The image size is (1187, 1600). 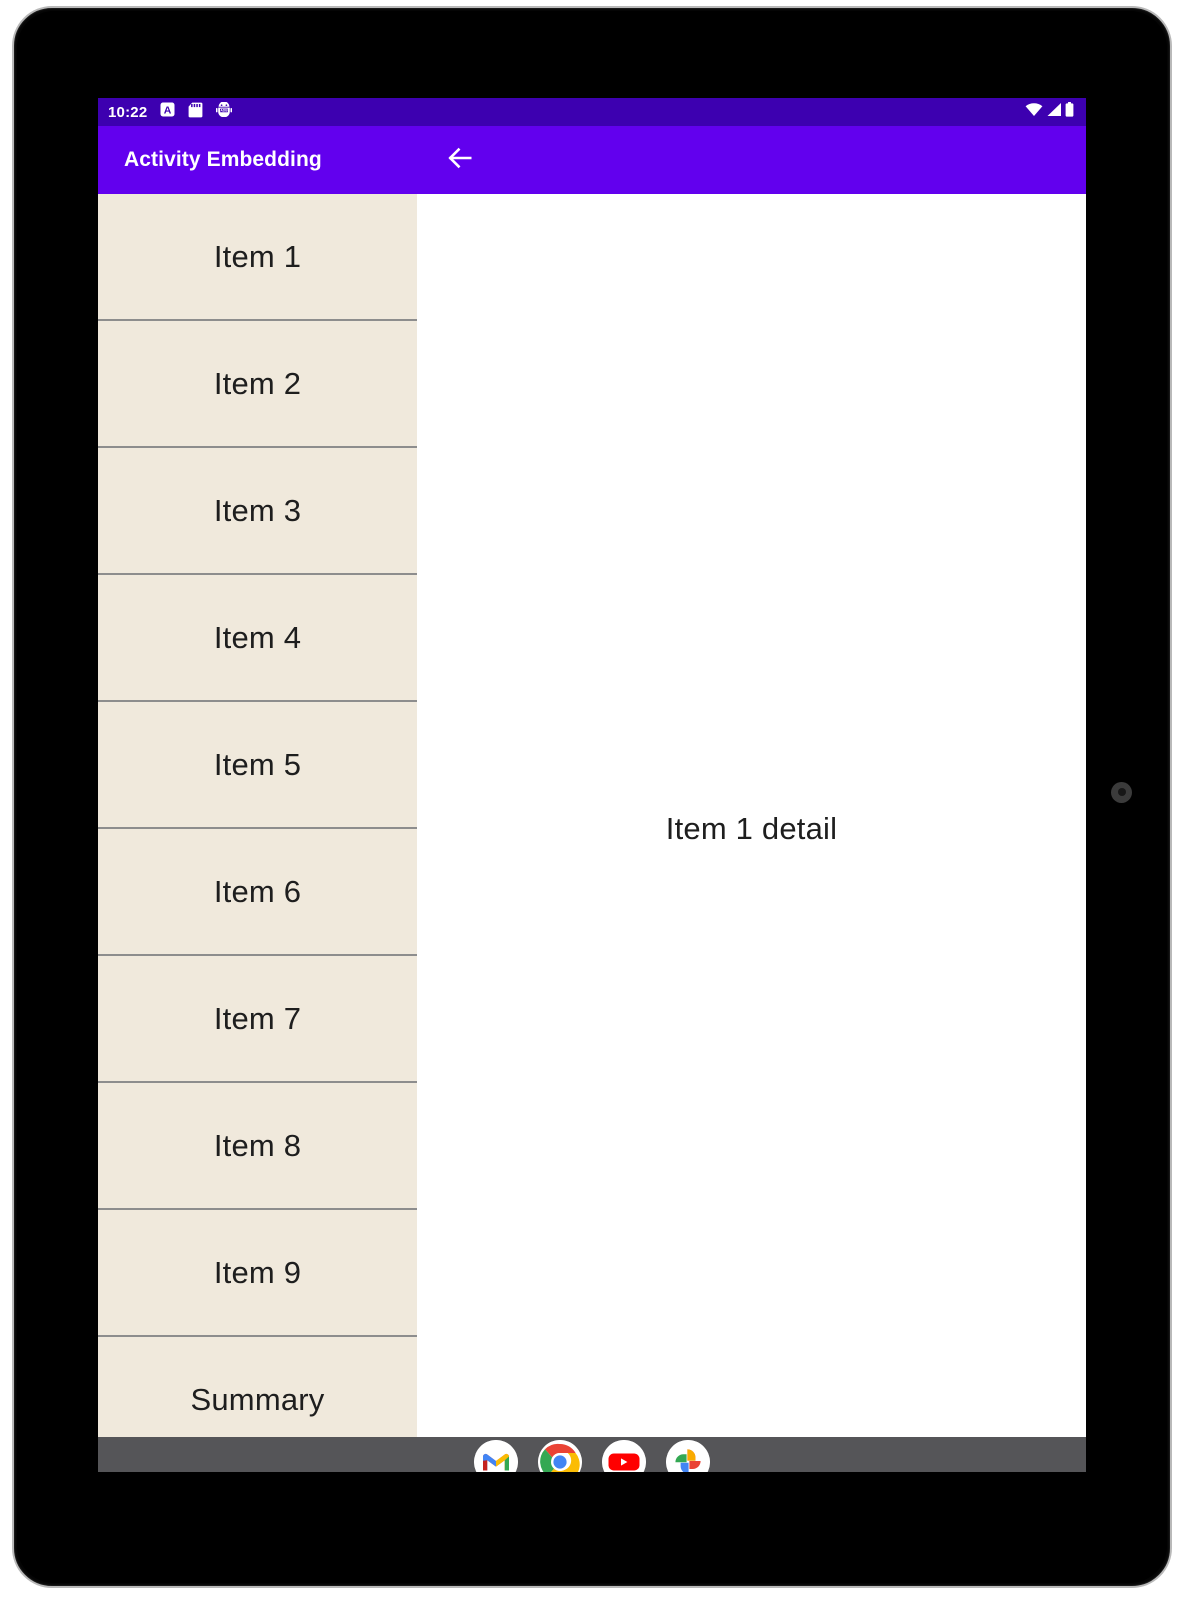 I want to click on sd-card-icon, so click(x=195, y=112).